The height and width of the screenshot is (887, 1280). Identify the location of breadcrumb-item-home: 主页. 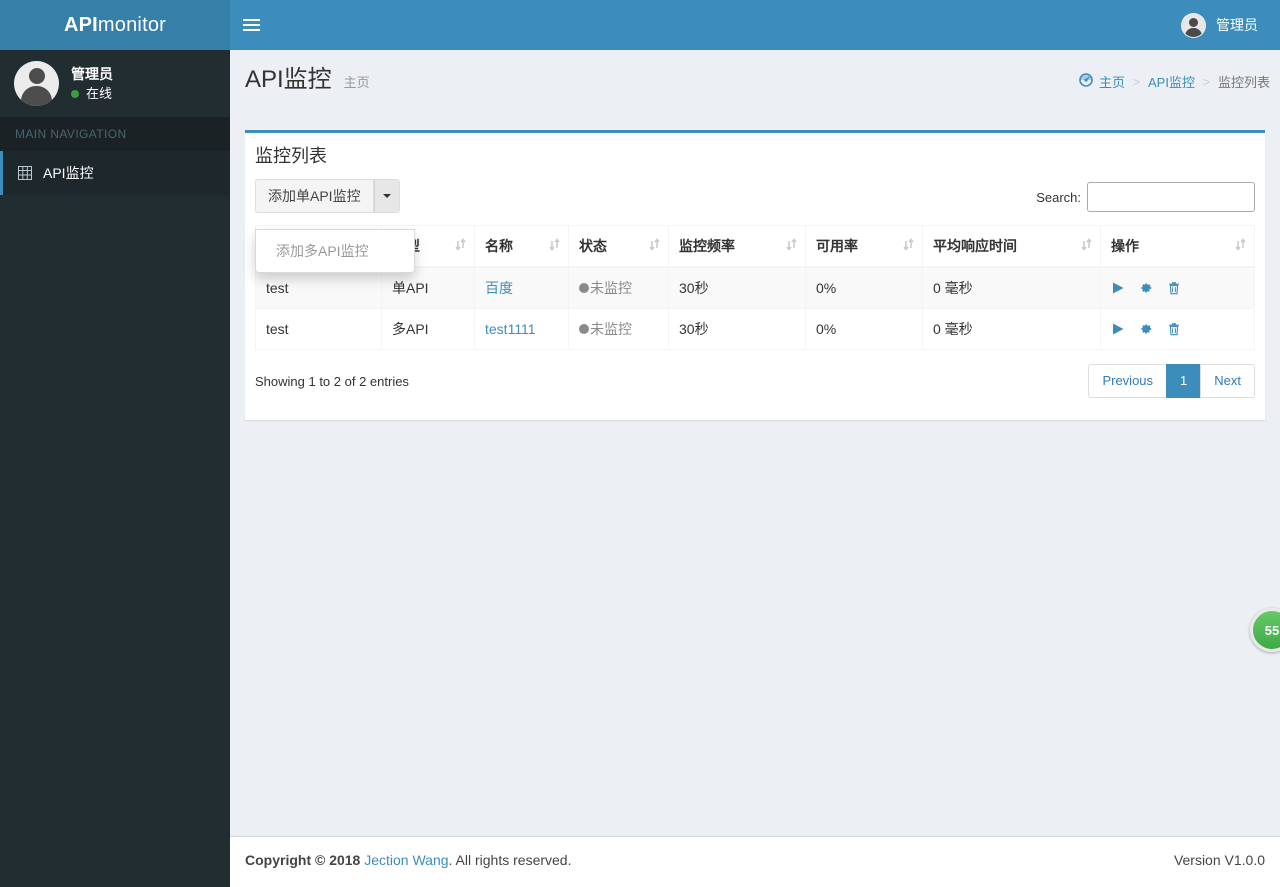
(1112, 81).